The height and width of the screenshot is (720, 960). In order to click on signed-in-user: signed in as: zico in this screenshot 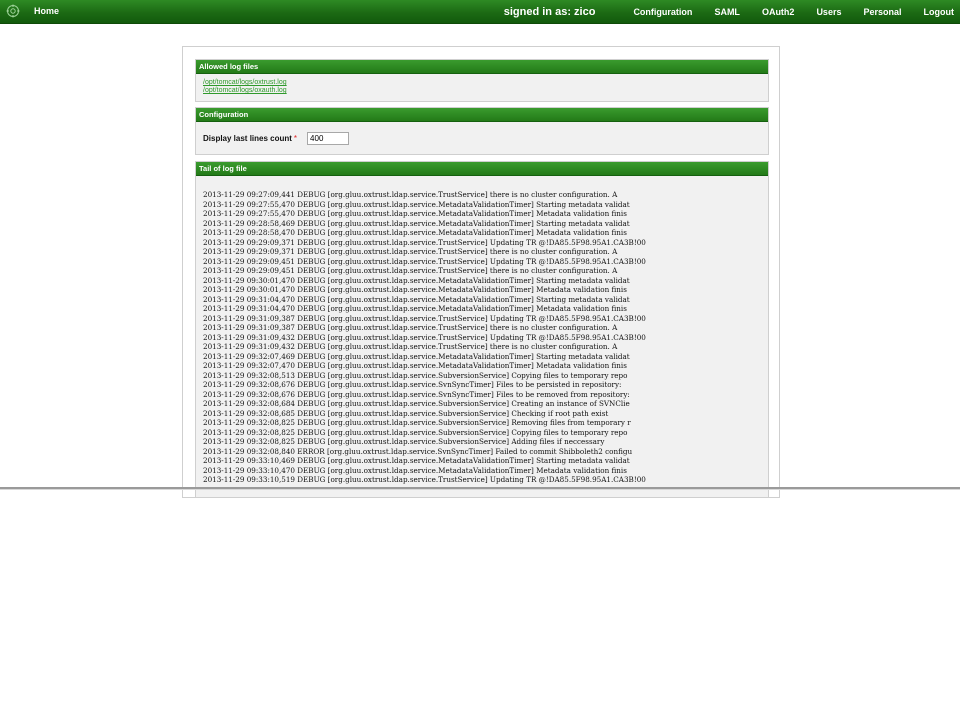, I will do `click(549, 11)`.